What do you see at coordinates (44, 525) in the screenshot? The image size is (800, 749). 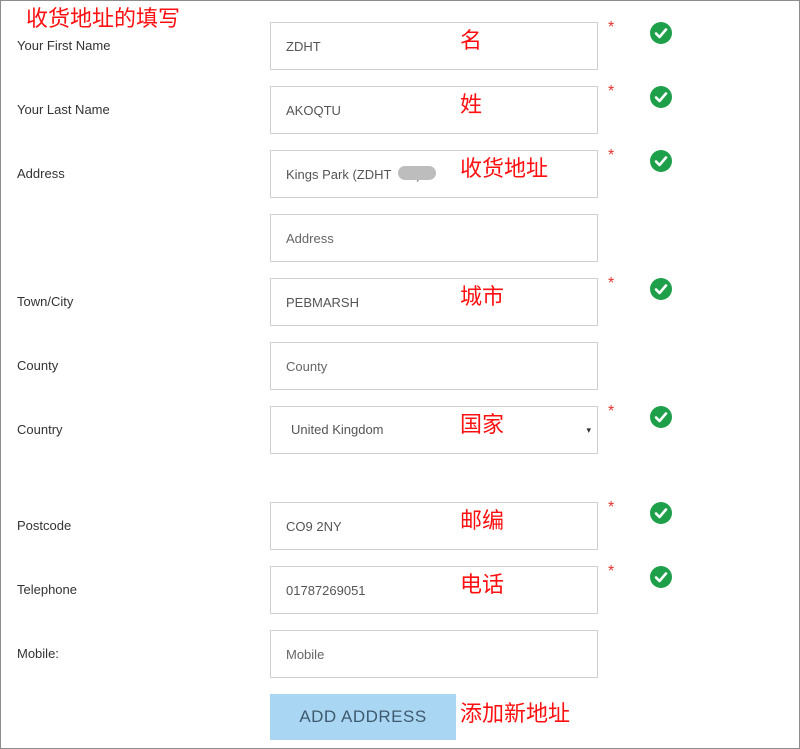 I see `postcode-label: Postcode` at bounding box center [44, 525].